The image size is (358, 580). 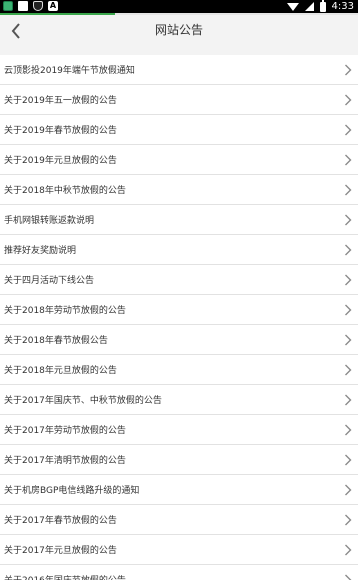 What do you see at coordinates (69, 71) in the screenshot?
I see `announcement-title: 云顶影投2019年端午节放假通知` at bounding box center [69, 71].